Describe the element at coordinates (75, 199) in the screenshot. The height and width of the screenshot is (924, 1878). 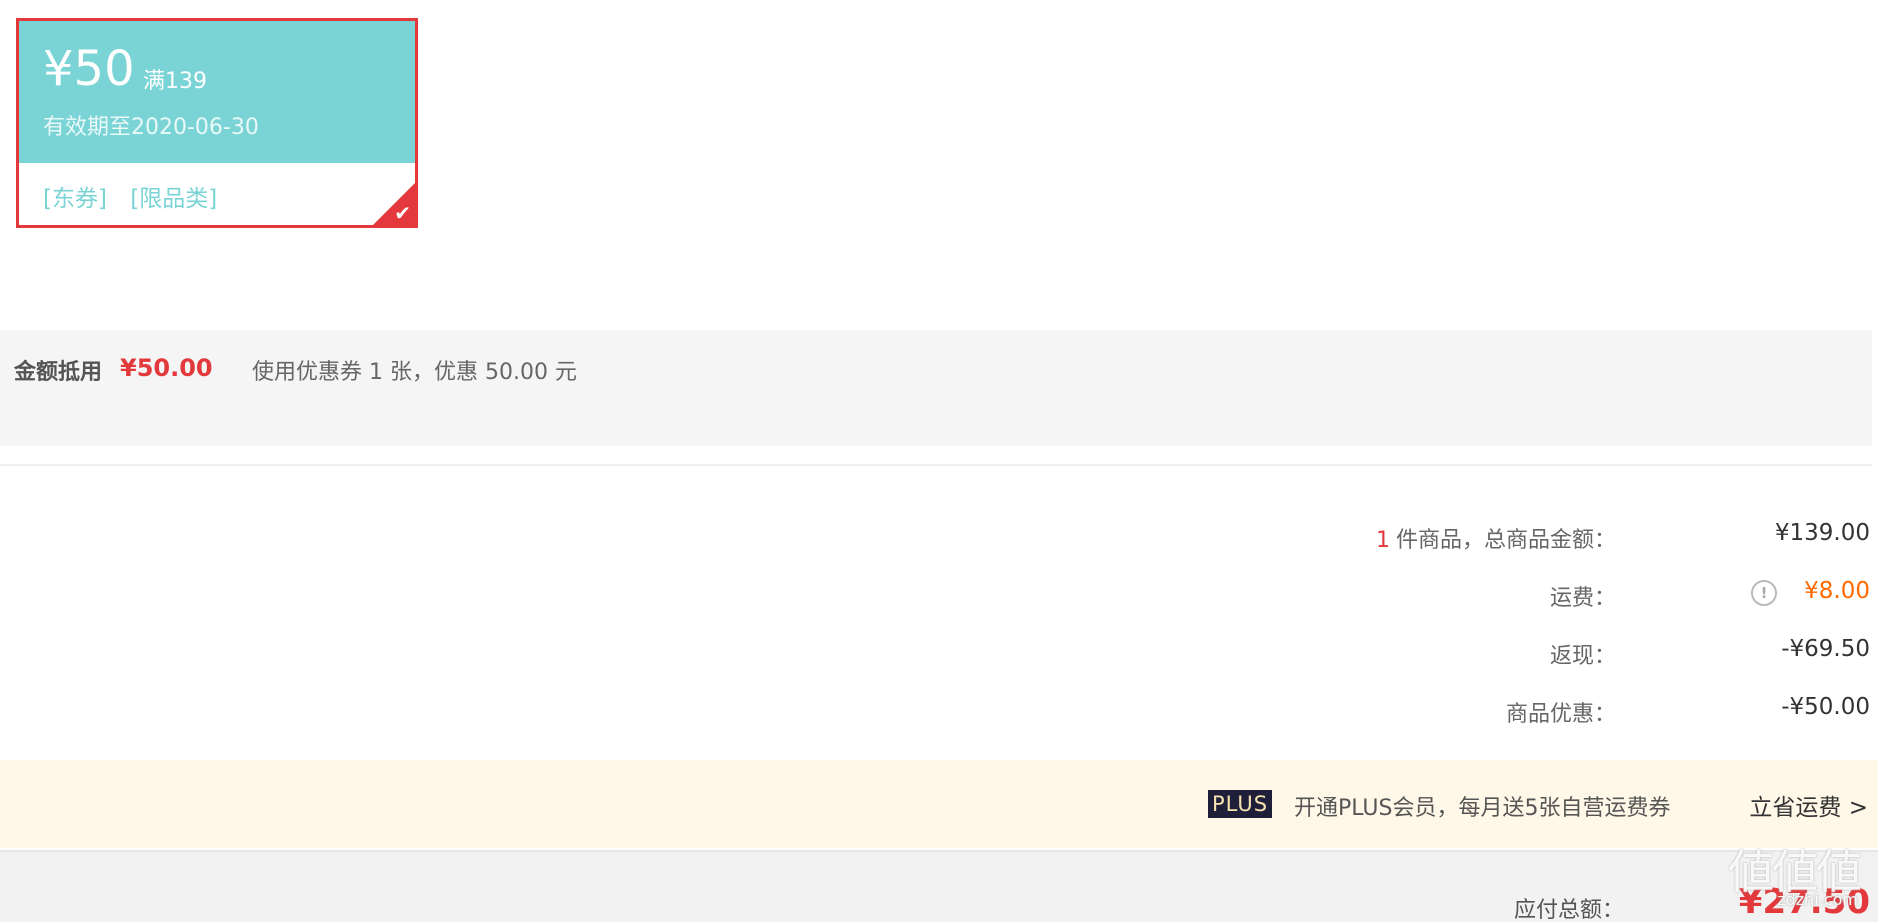
I see `coupon-tag-jd: [东券]` at that location.